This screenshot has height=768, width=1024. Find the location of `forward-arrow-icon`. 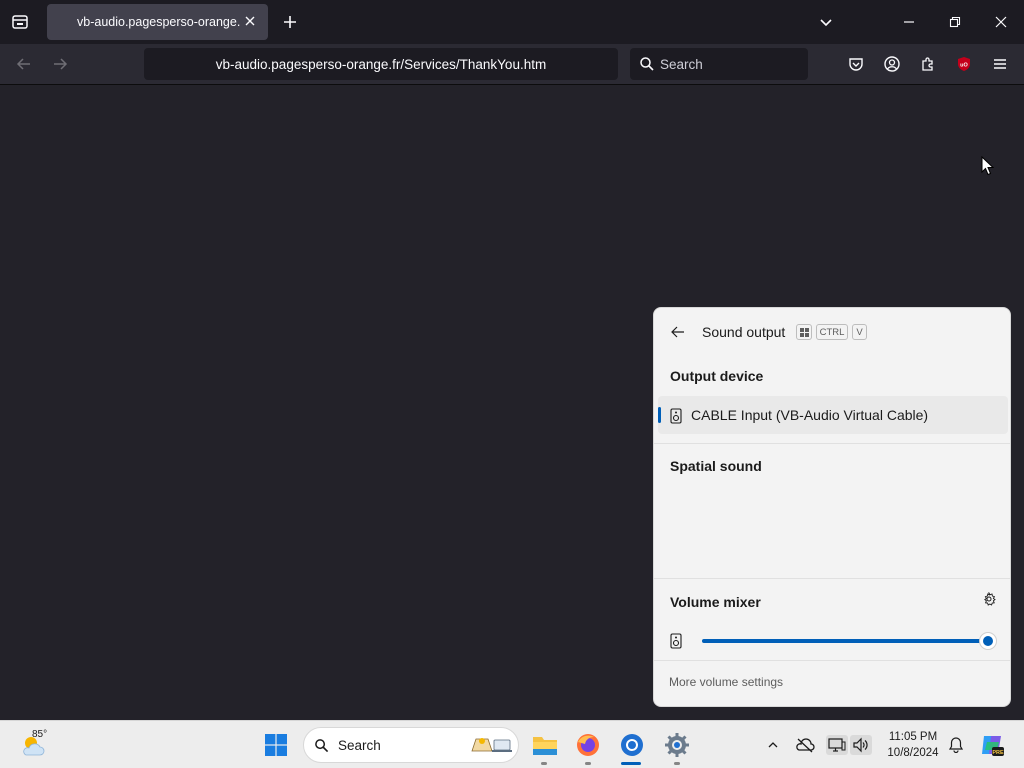

forward-arrow-icon is located at coordinates (60, 64).